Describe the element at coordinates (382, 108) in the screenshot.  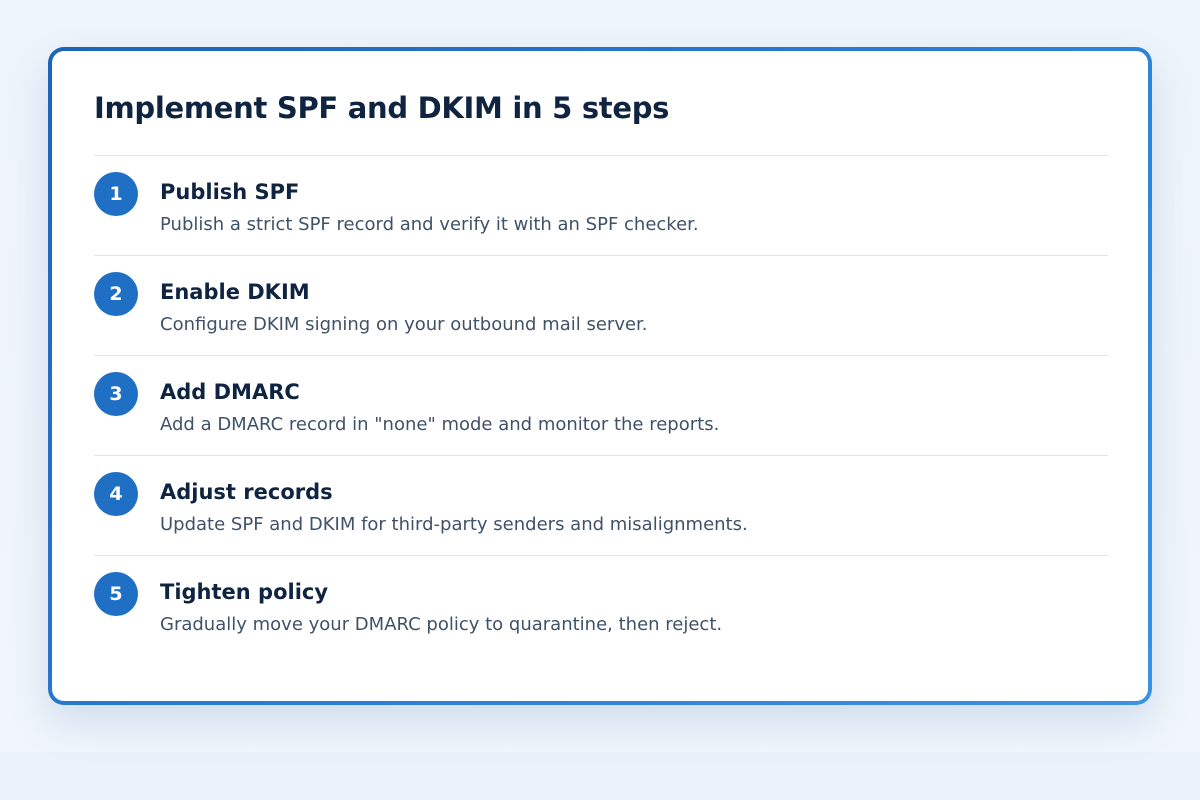
I see `card-title: Implement SPF and DKIM in 5 steps` at that location.